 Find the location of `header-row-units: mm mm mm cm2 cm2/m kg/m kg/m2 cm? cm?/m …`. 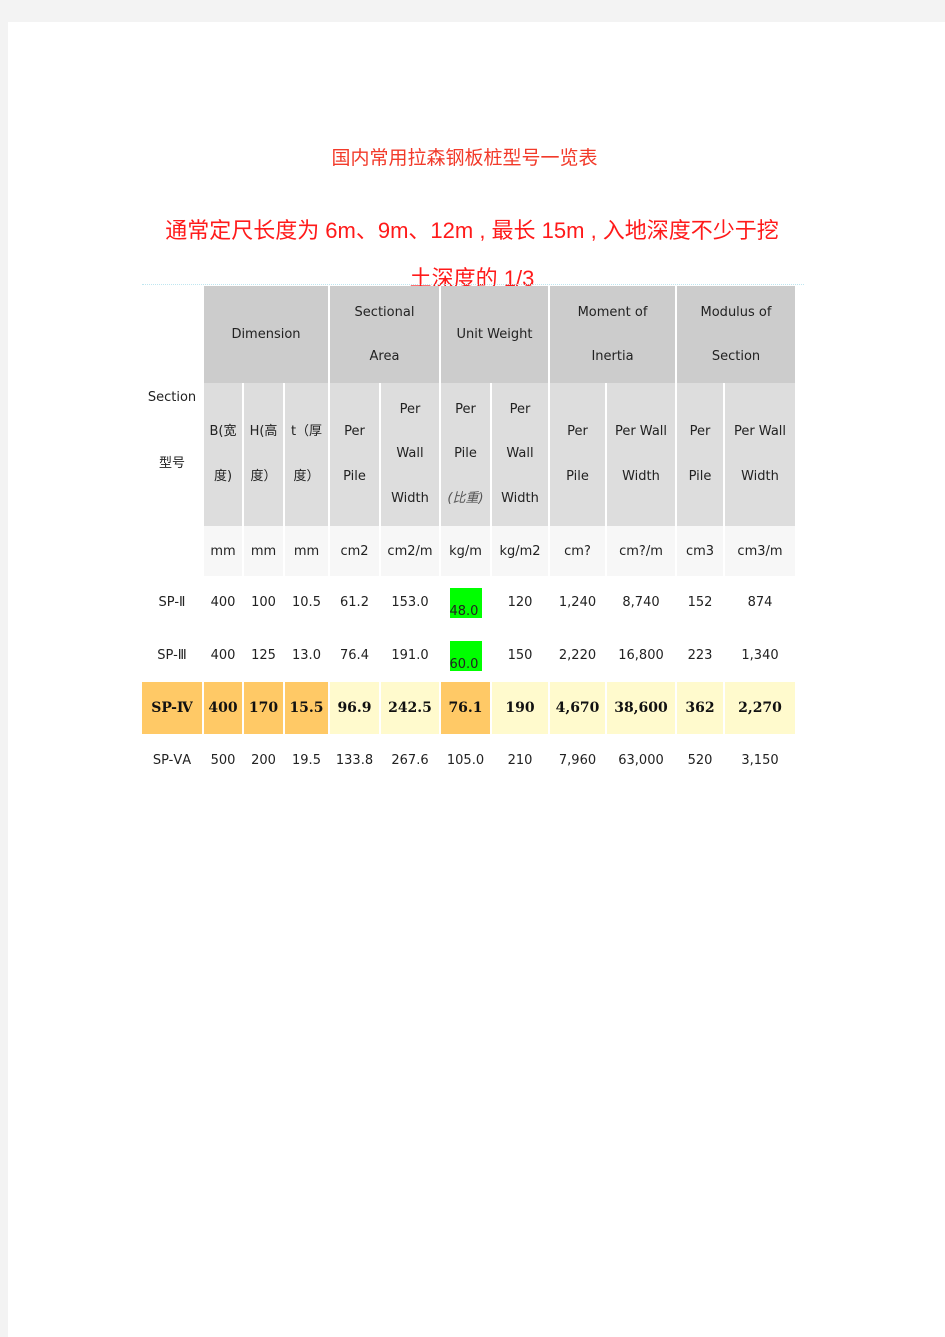

header-row-units: mm mm mm cm2 cm2/m kg/m kg/m2 cm? cm?/m … is located at coordinates (468, 551).